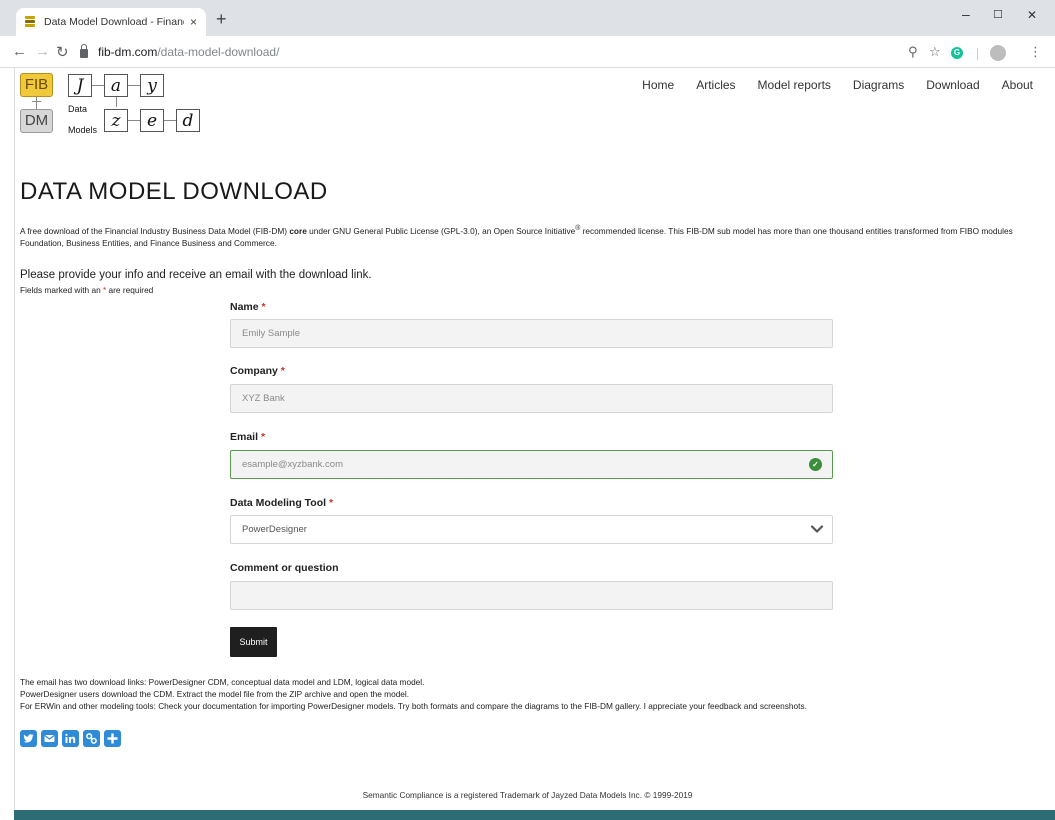 The width and height of the screenshot is (1055, 820). I want to click on linkedin-icon, so click(70, 738).